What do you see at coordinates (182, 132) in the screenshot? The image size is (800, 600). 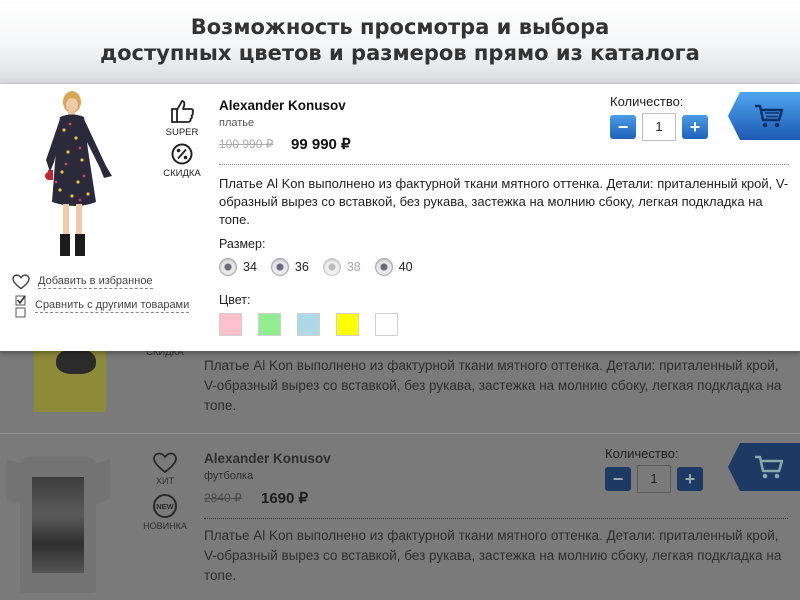 I see `badge-label: SUPER` at bounding box center [182, 132].